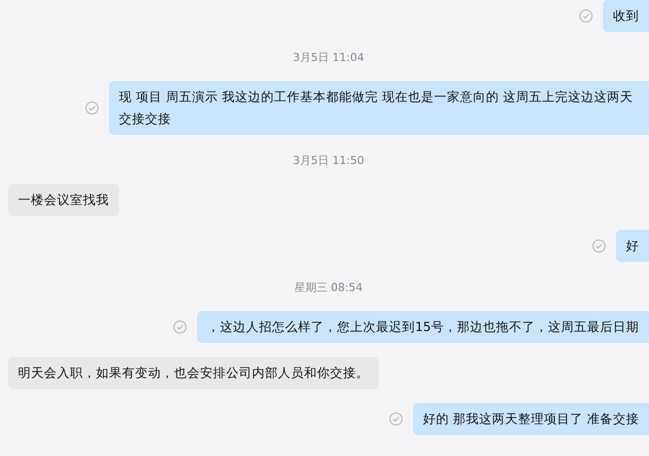 The height and width of the screenshot is (456, 649). I want to click on message-timestamp: 星期三 08:54, so click(328, 287).